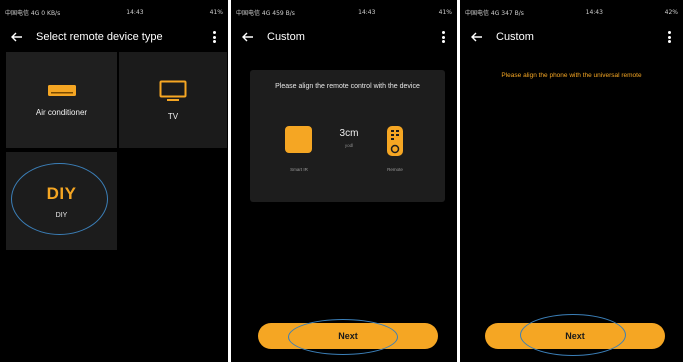 The height and width of the screenshot is (362, 683). What do you see at coordinates (173, 90) in the screenshot?
I see `tv-icon` at bounding box center [173, 90].